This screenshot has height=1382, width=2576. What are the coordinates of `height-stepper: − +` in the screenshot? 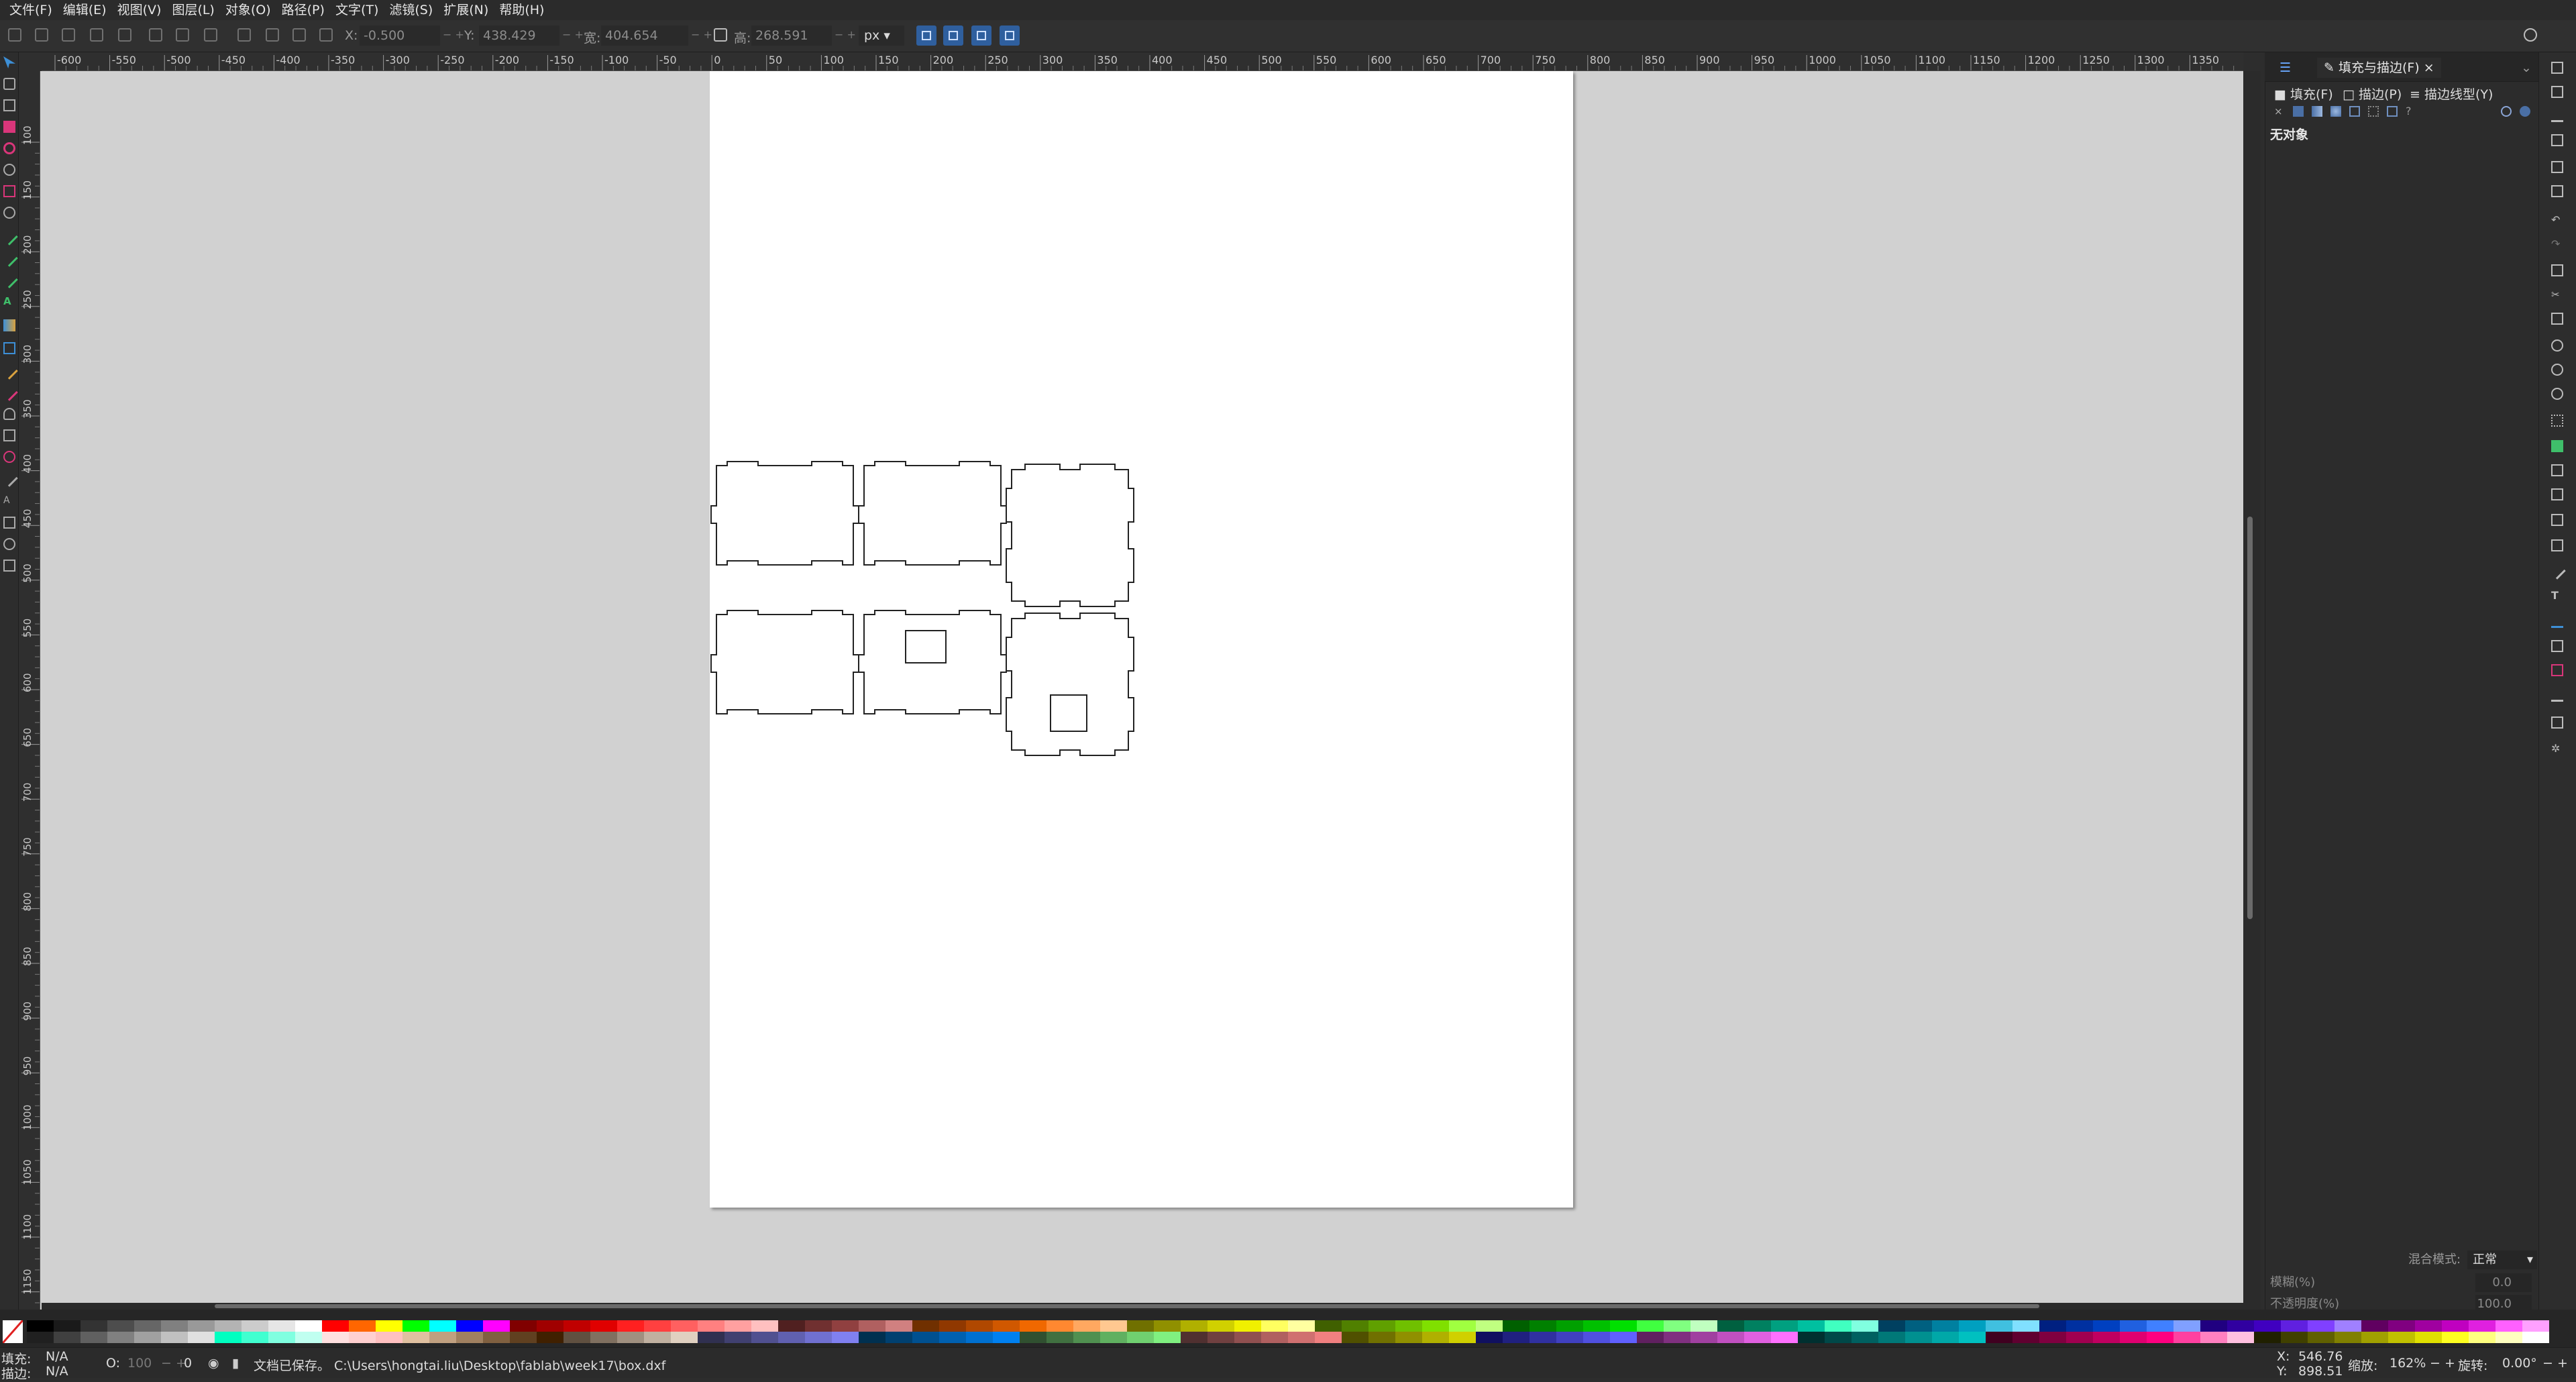 It's located at (845, 34).